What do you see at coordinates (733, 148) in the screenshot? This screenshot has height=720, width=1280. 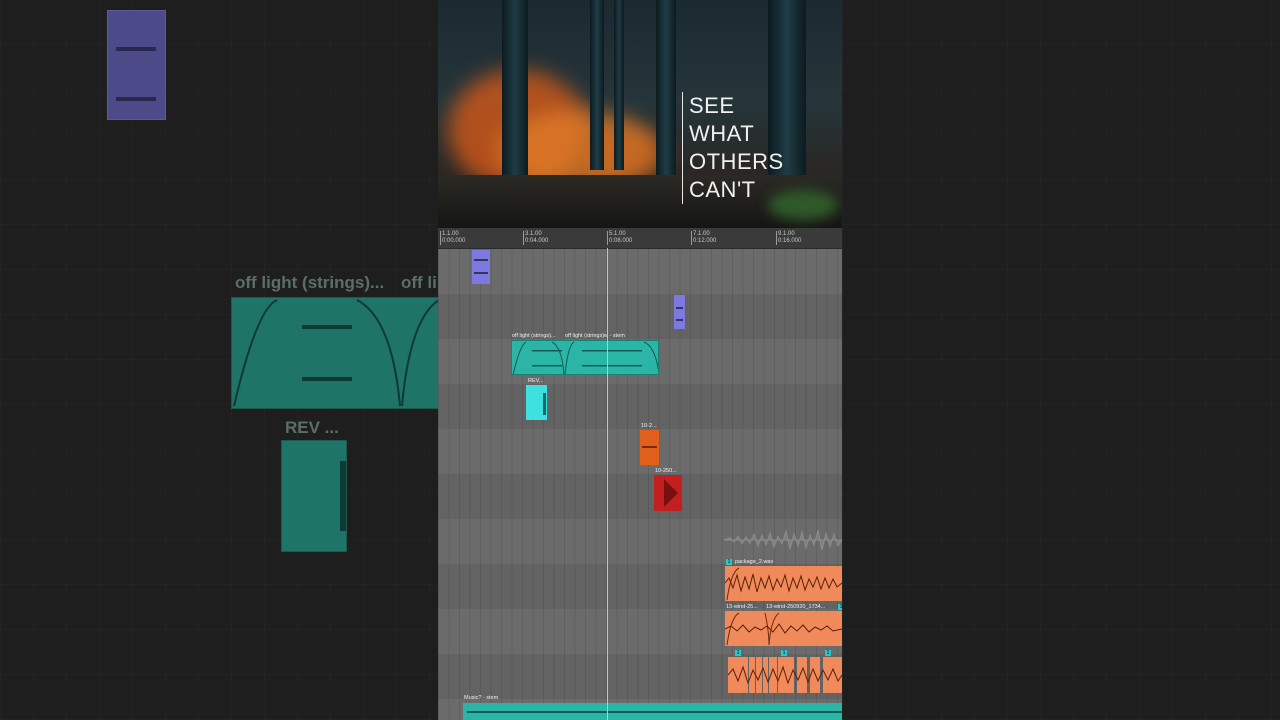 I see `poster-tagline: SEE WHAT OTHERS CAN'T` at bounding box center [733, 148].